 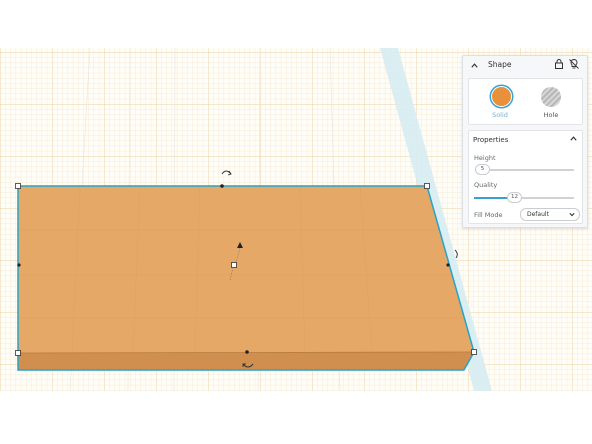 What do you see at coordinates (501, 96) in the screenshot?
I see `solid-option` at bounding box center [501, 96].